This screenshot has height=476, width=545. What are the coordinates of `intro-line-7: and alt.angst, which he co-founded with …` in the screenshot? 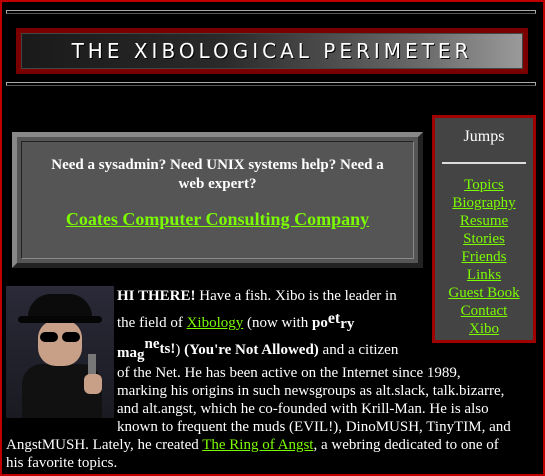 It's located at (303, 409).